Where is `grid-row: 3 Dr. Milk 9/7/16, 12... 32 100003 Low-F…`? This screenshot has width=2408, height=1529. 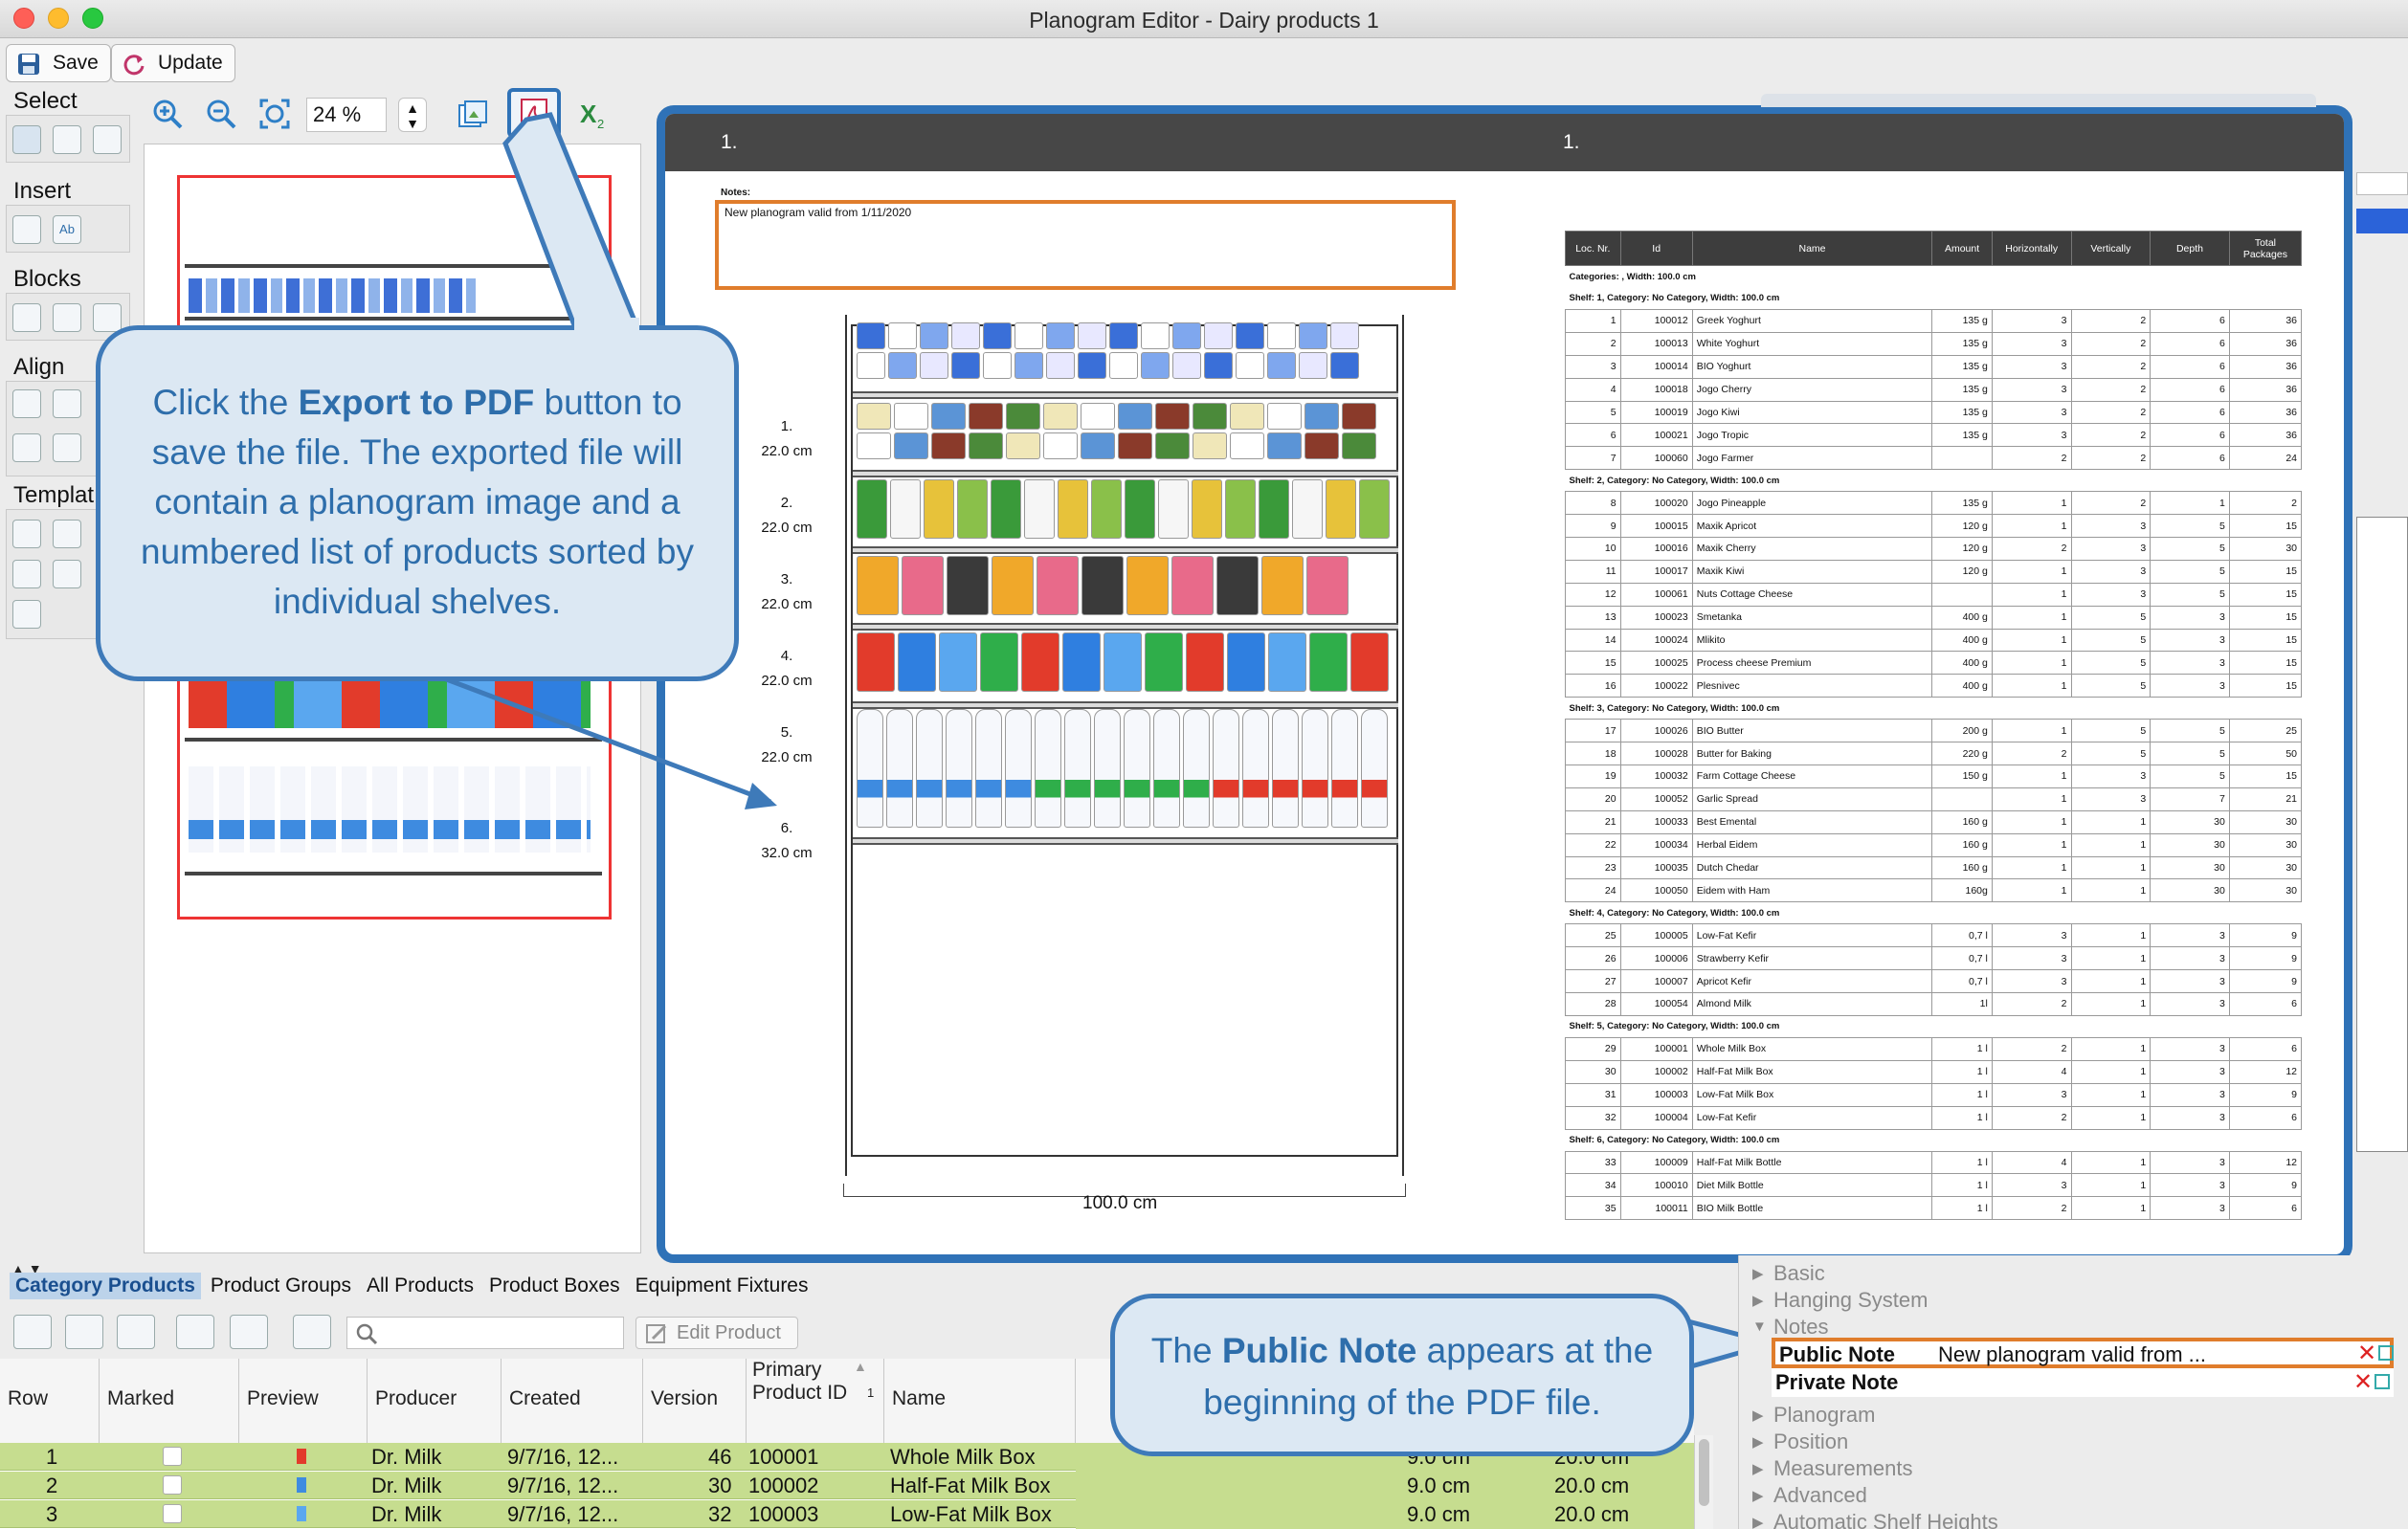 grid-row: 3 Dr. Milk 9/7/16, 12... 32 100003 Low-F… is located at coordinates (538, 1514).